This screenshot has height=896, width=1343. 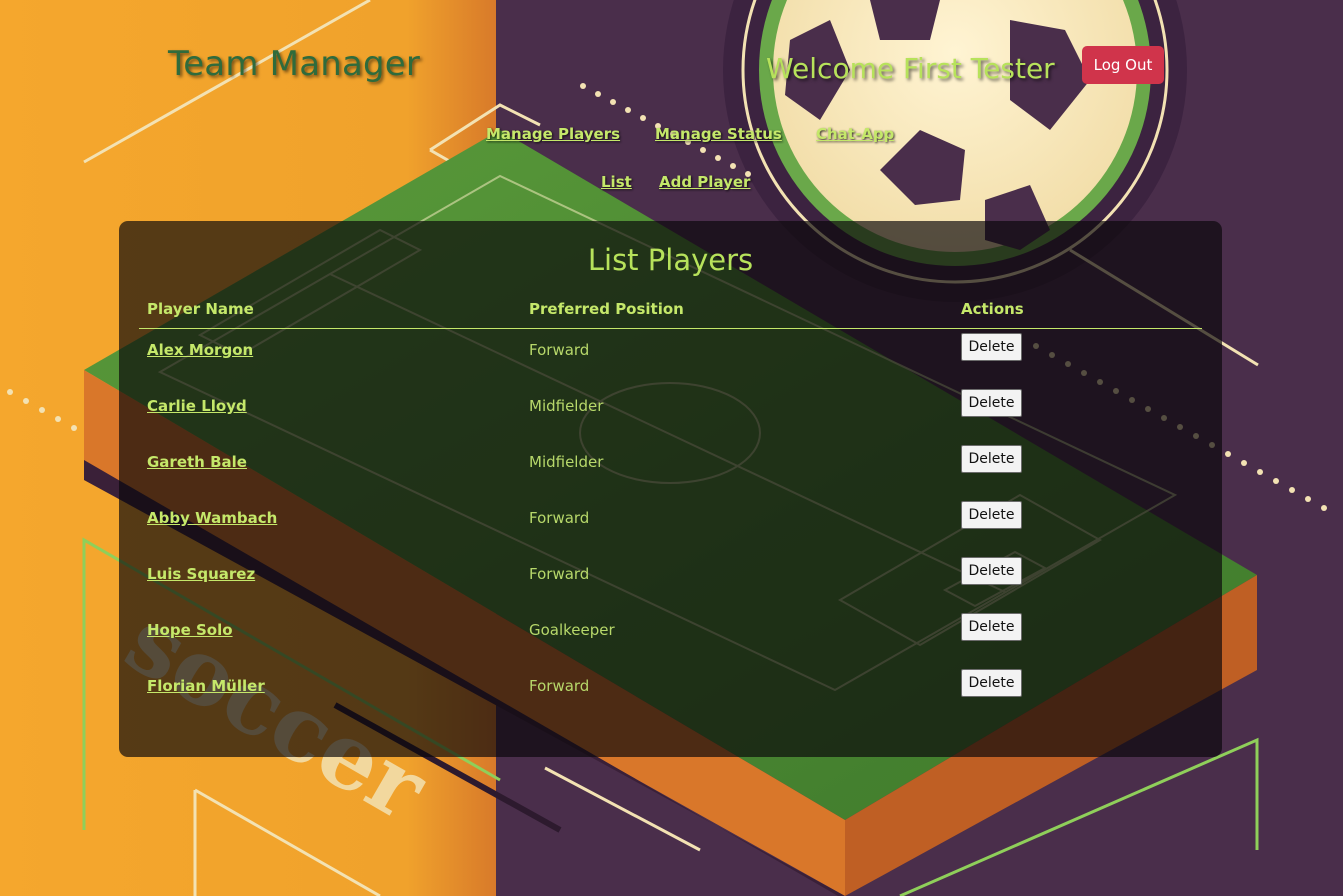 What do you see at coordinates (616, 182) in the screenshot?
I see `nav-list: List` at bounding box center [616, 182].